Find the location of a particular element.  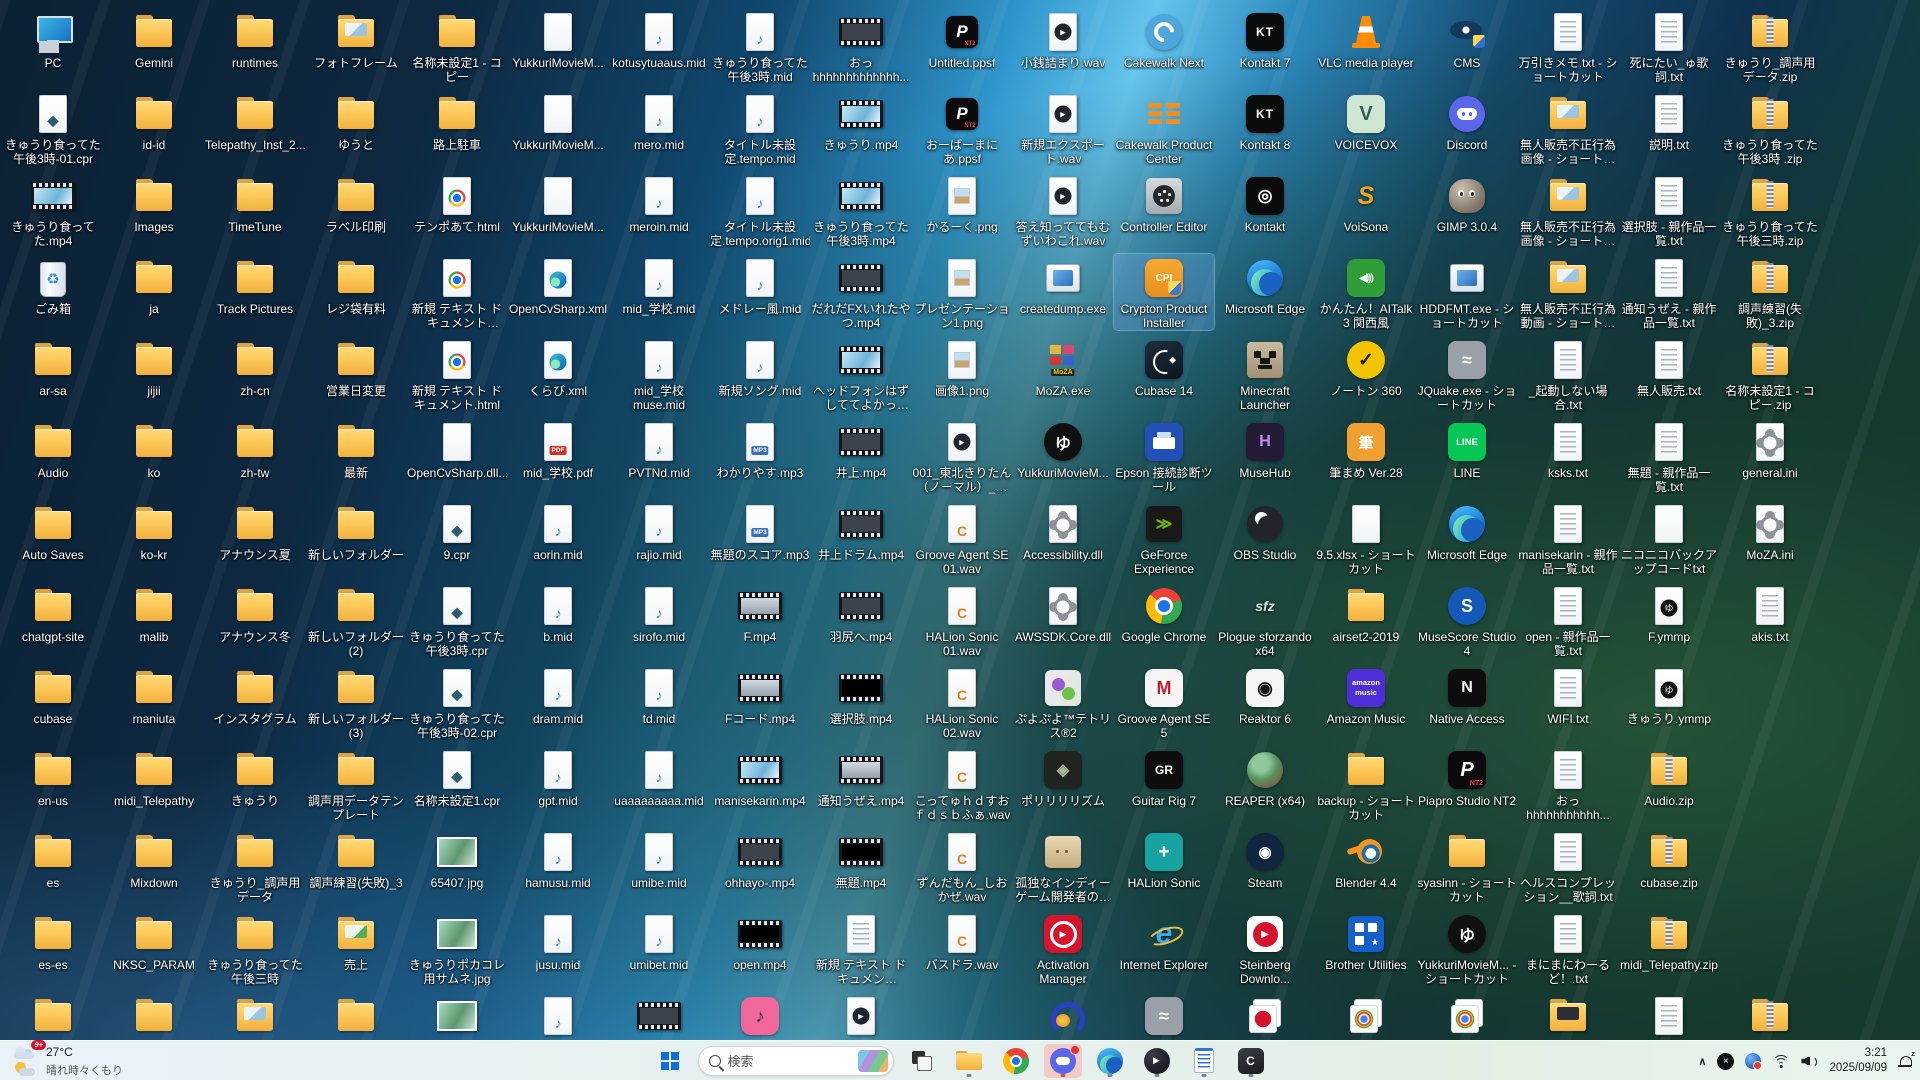

desktop-icon: ゆうと is located at coordinates (356, 121).